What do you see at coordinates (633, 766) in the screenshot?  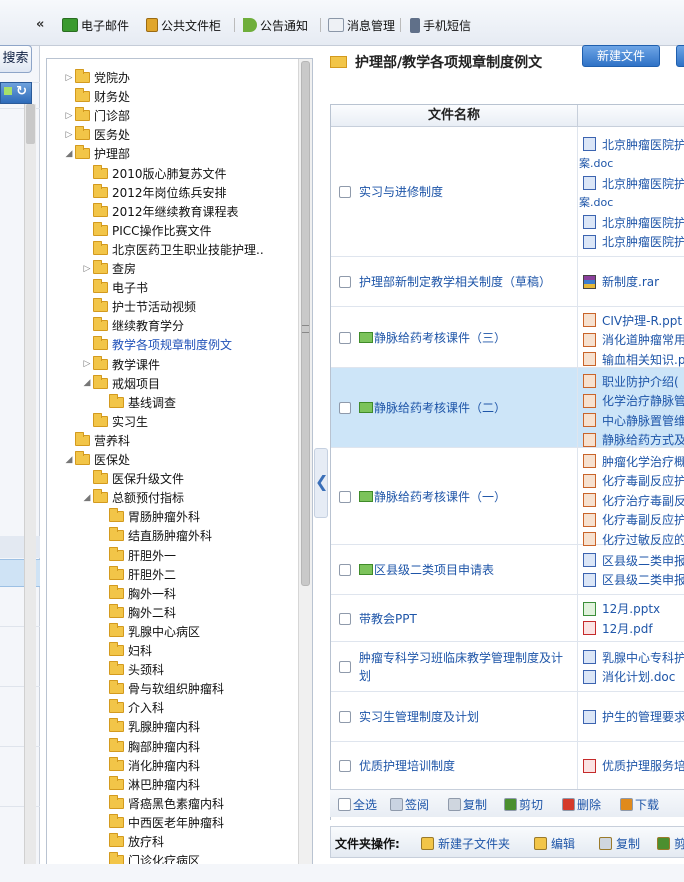 I see `attachment-link: 优质护理服务培` at bounding box center [633, 766].